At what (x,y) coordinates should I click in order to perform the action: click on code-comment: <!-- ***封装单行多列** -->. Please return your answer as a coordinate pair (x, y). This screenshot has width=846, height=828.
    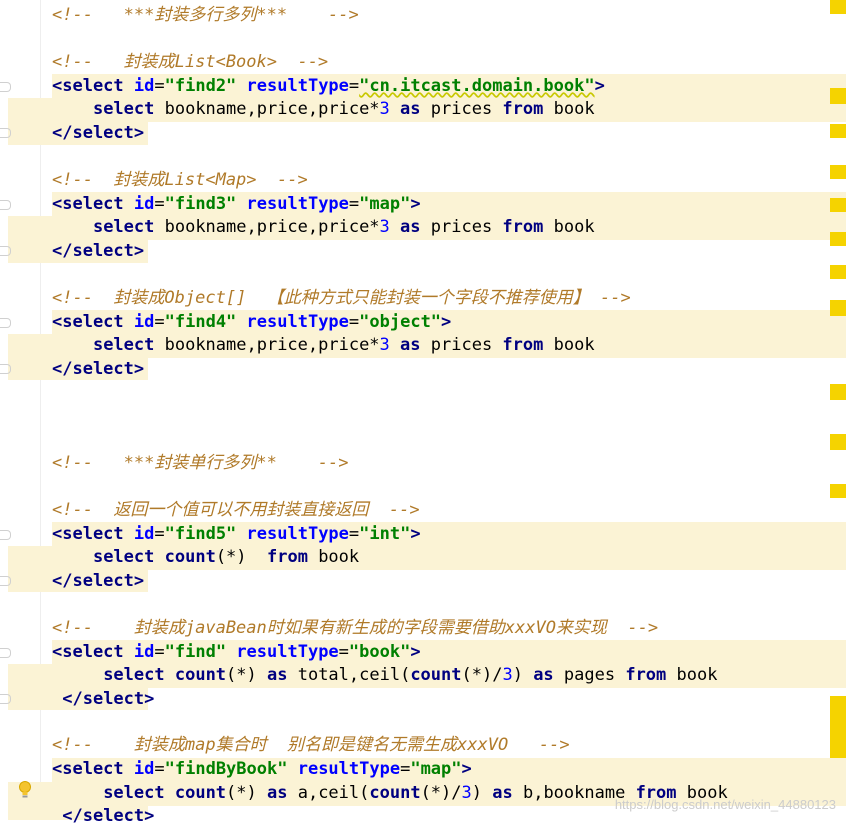
    Looking at the image, I should click on (200, 463).